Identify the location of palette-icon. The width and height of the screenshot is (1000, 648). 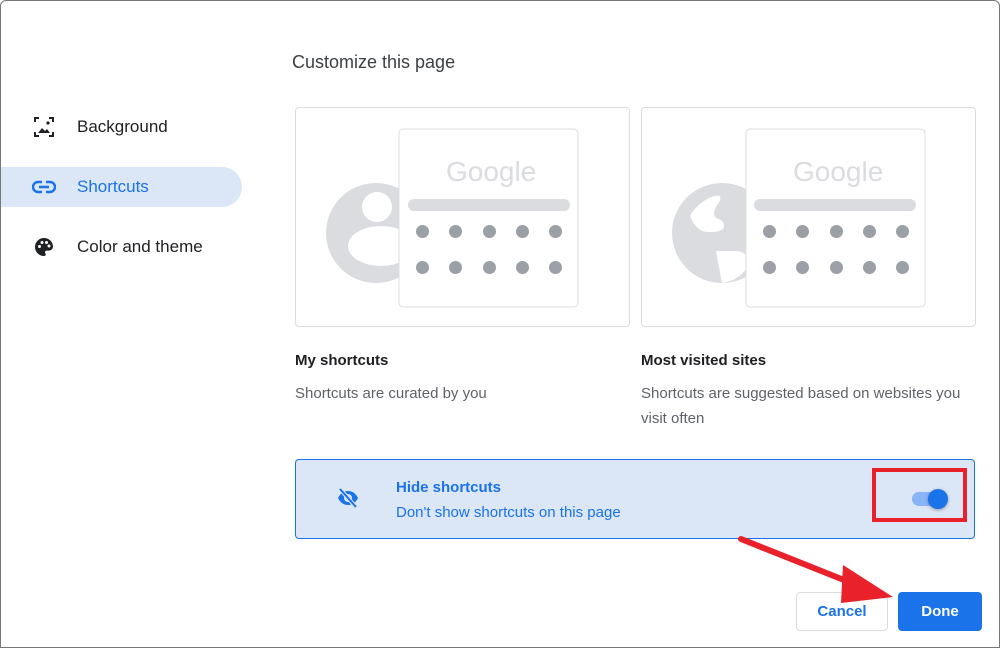
(44, 247).